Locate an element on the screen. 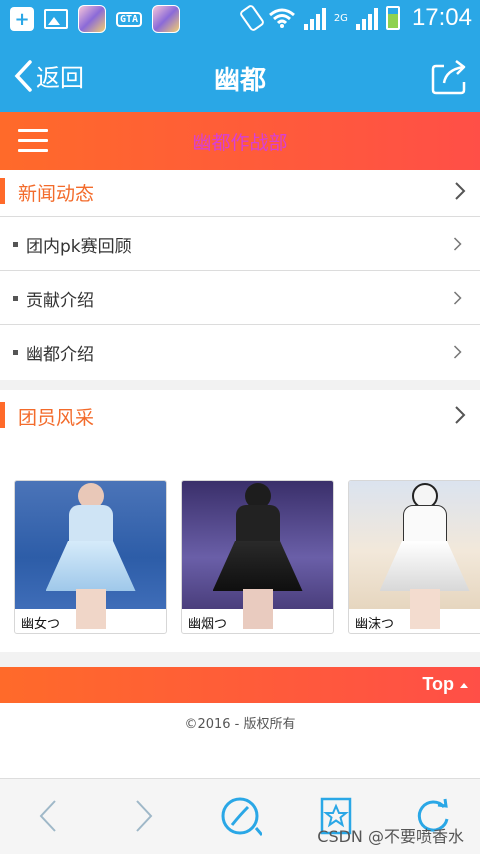  network-type-label: 2G is located at coordinates (340, 18).